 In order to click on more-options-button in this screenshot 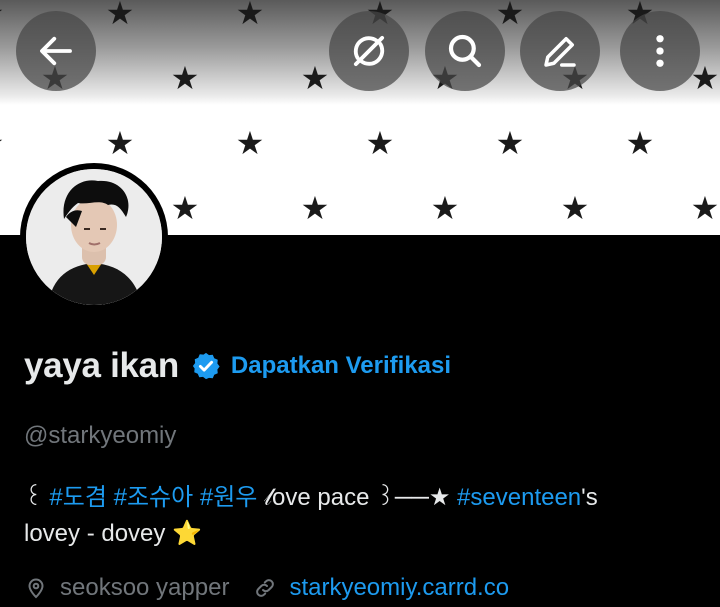, I will do `click(660, 51)`.